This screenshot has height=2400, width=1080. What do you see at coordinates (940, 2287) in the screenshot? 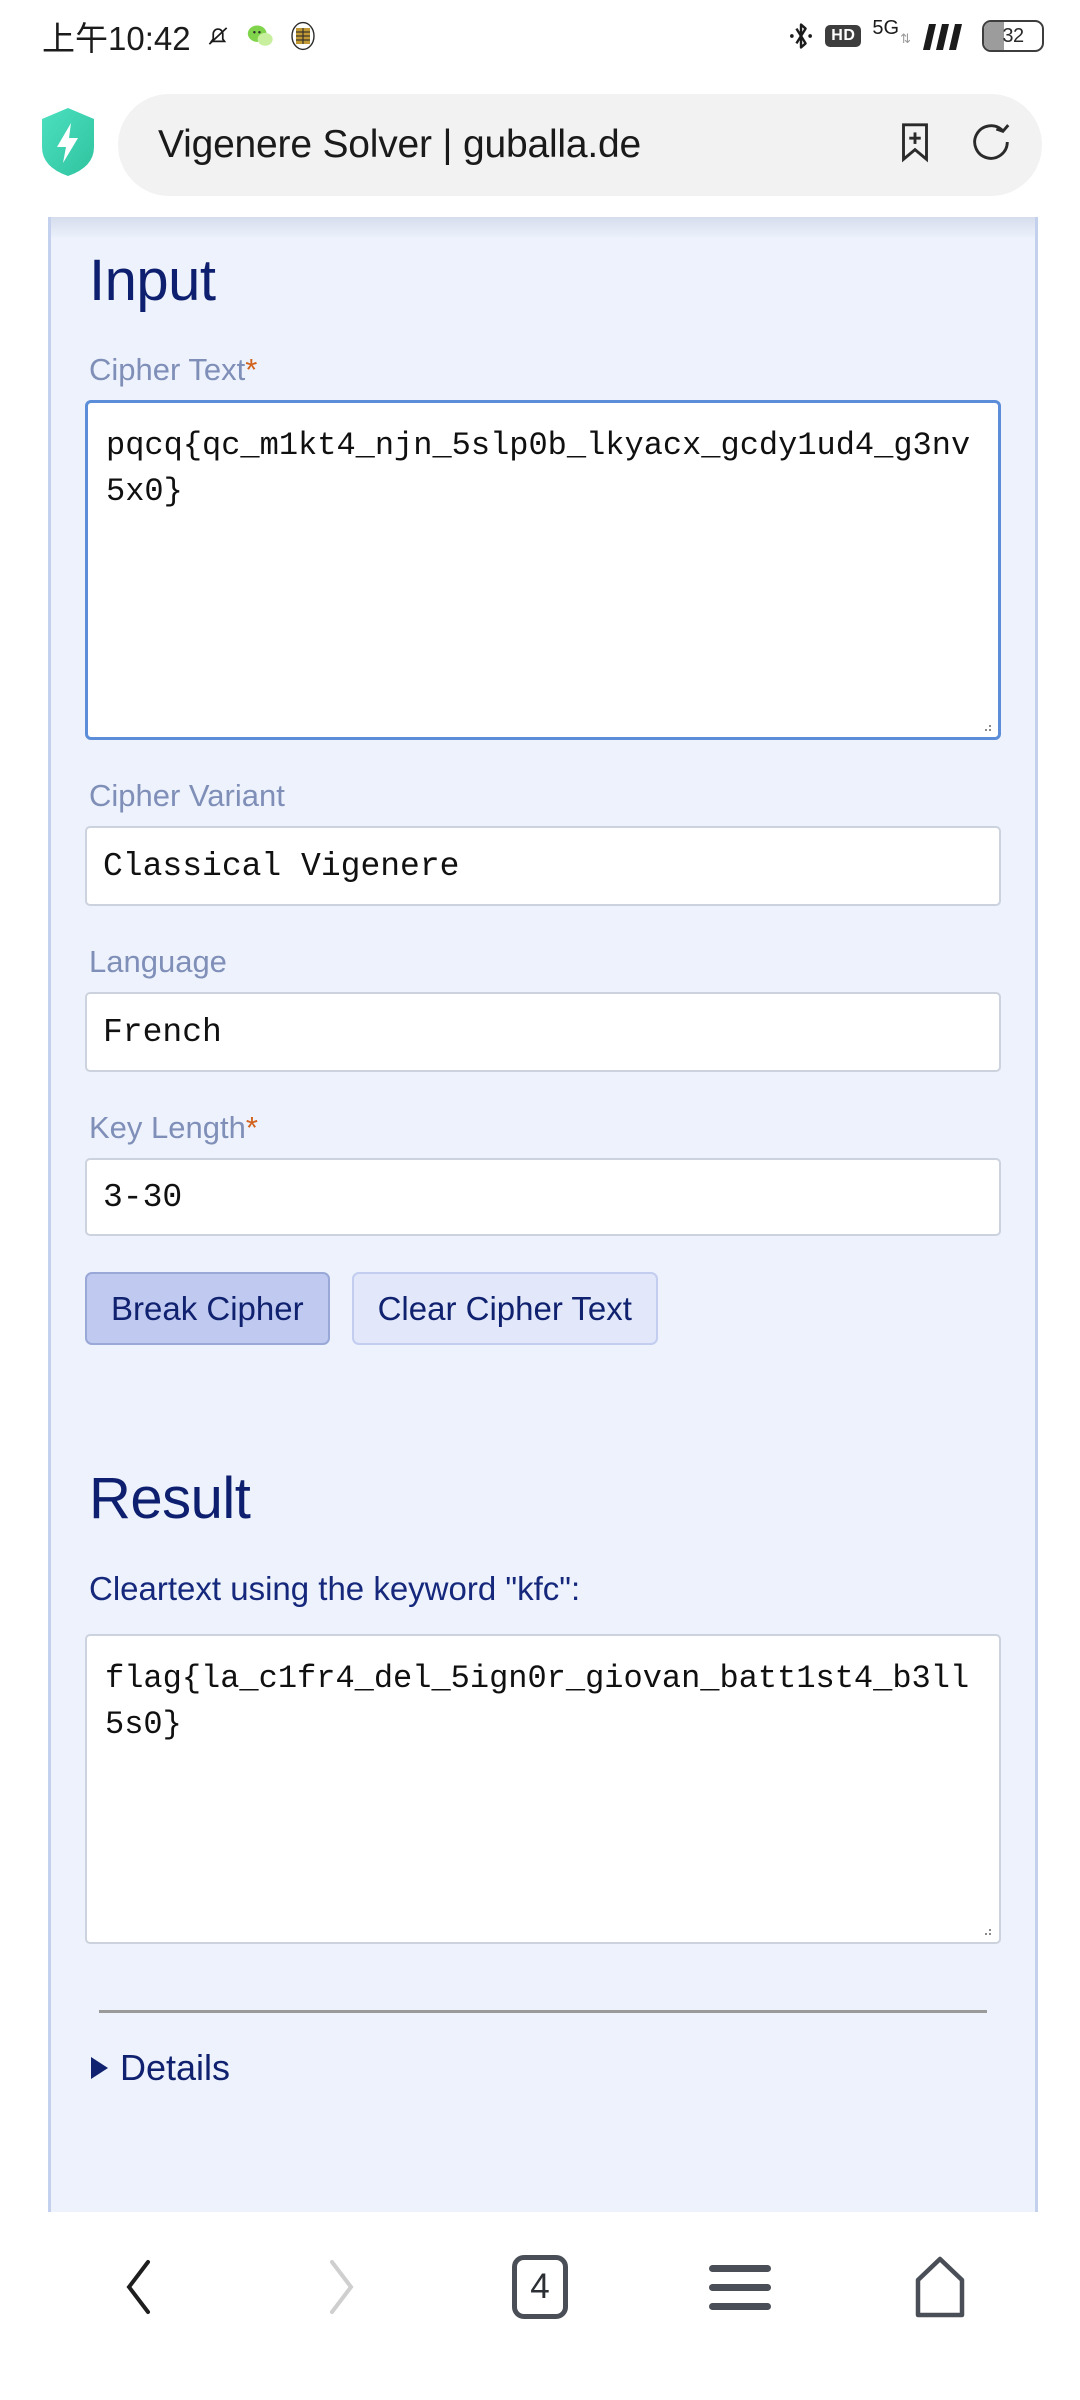
I see `browser-home-button` at bounding box center [940, 2287].